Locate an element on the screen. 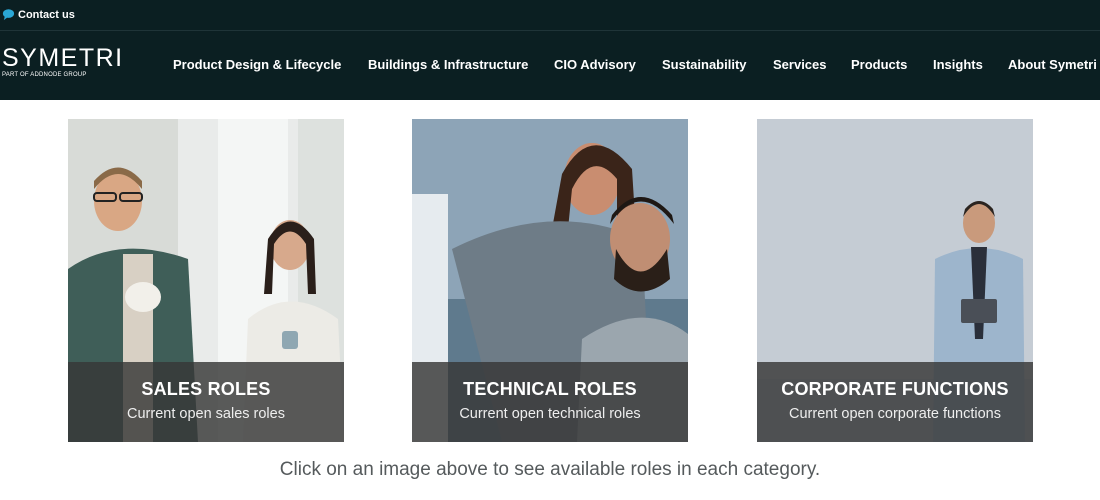 Image resolution: width=1100 pixels, height=500 pixels. card-subtitle: Current open technical roles is located at coordinates (550, 414).